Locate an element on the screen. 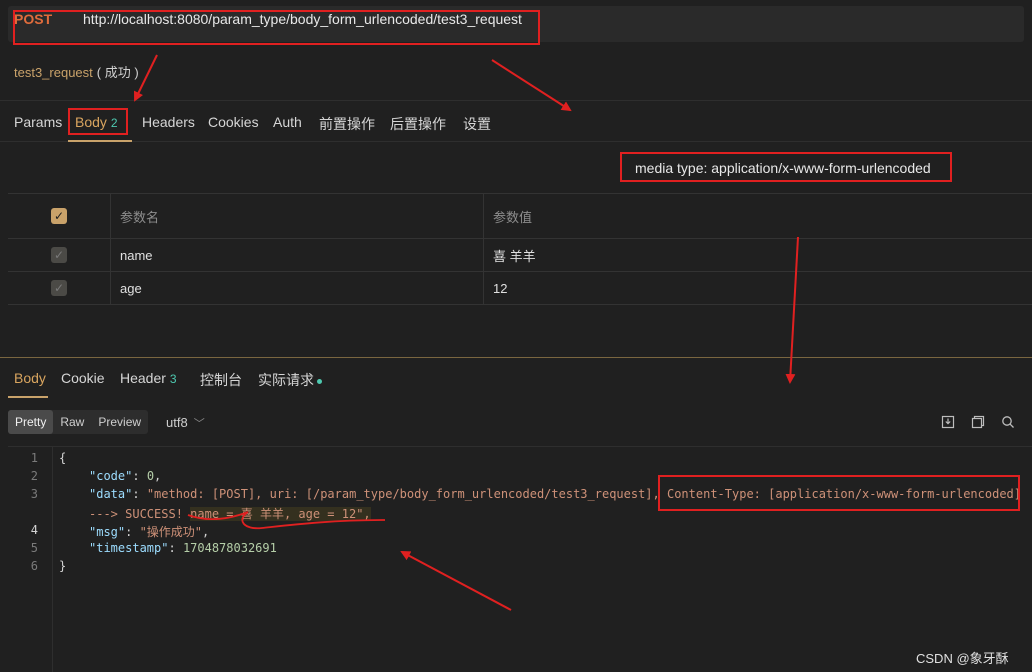 The height and width of the screenshot is (672, 1032). gutter-separator is located at coordinates (52, 559).